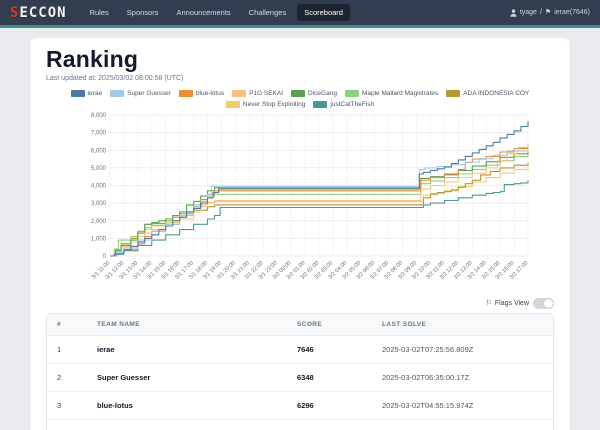 The height and width of the screenshot is (430, 600). What do you see at coordinates (99, 116) in the screenshot?
I see `y-tick-label: 8,000` at bounding box center [99, 116].